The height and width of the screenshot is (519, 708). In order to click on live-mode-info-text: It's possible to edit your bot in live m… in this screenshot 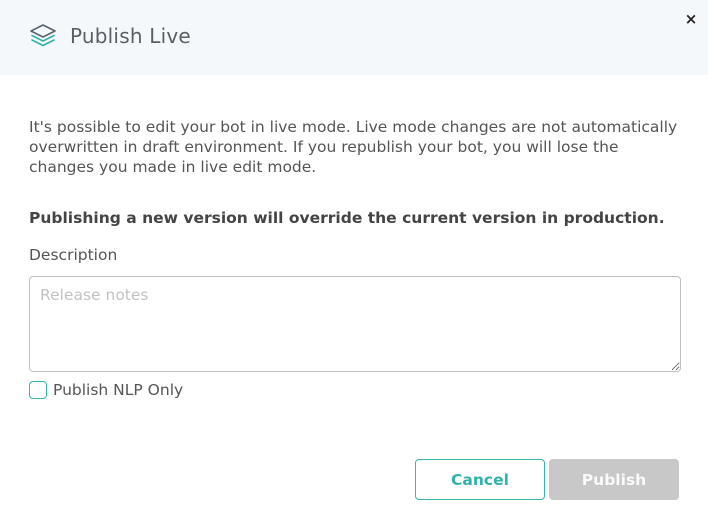, I will do `click(353, 147)`.